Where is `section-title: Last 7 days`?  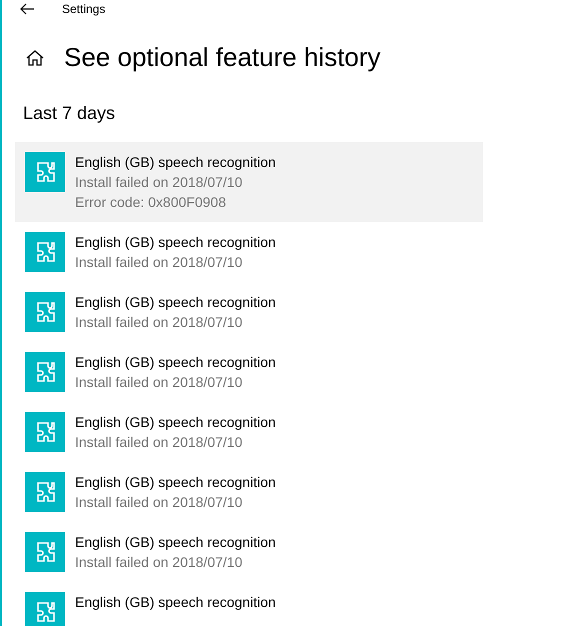
section-title: Last 7 days is located at coordinates (69, 113).